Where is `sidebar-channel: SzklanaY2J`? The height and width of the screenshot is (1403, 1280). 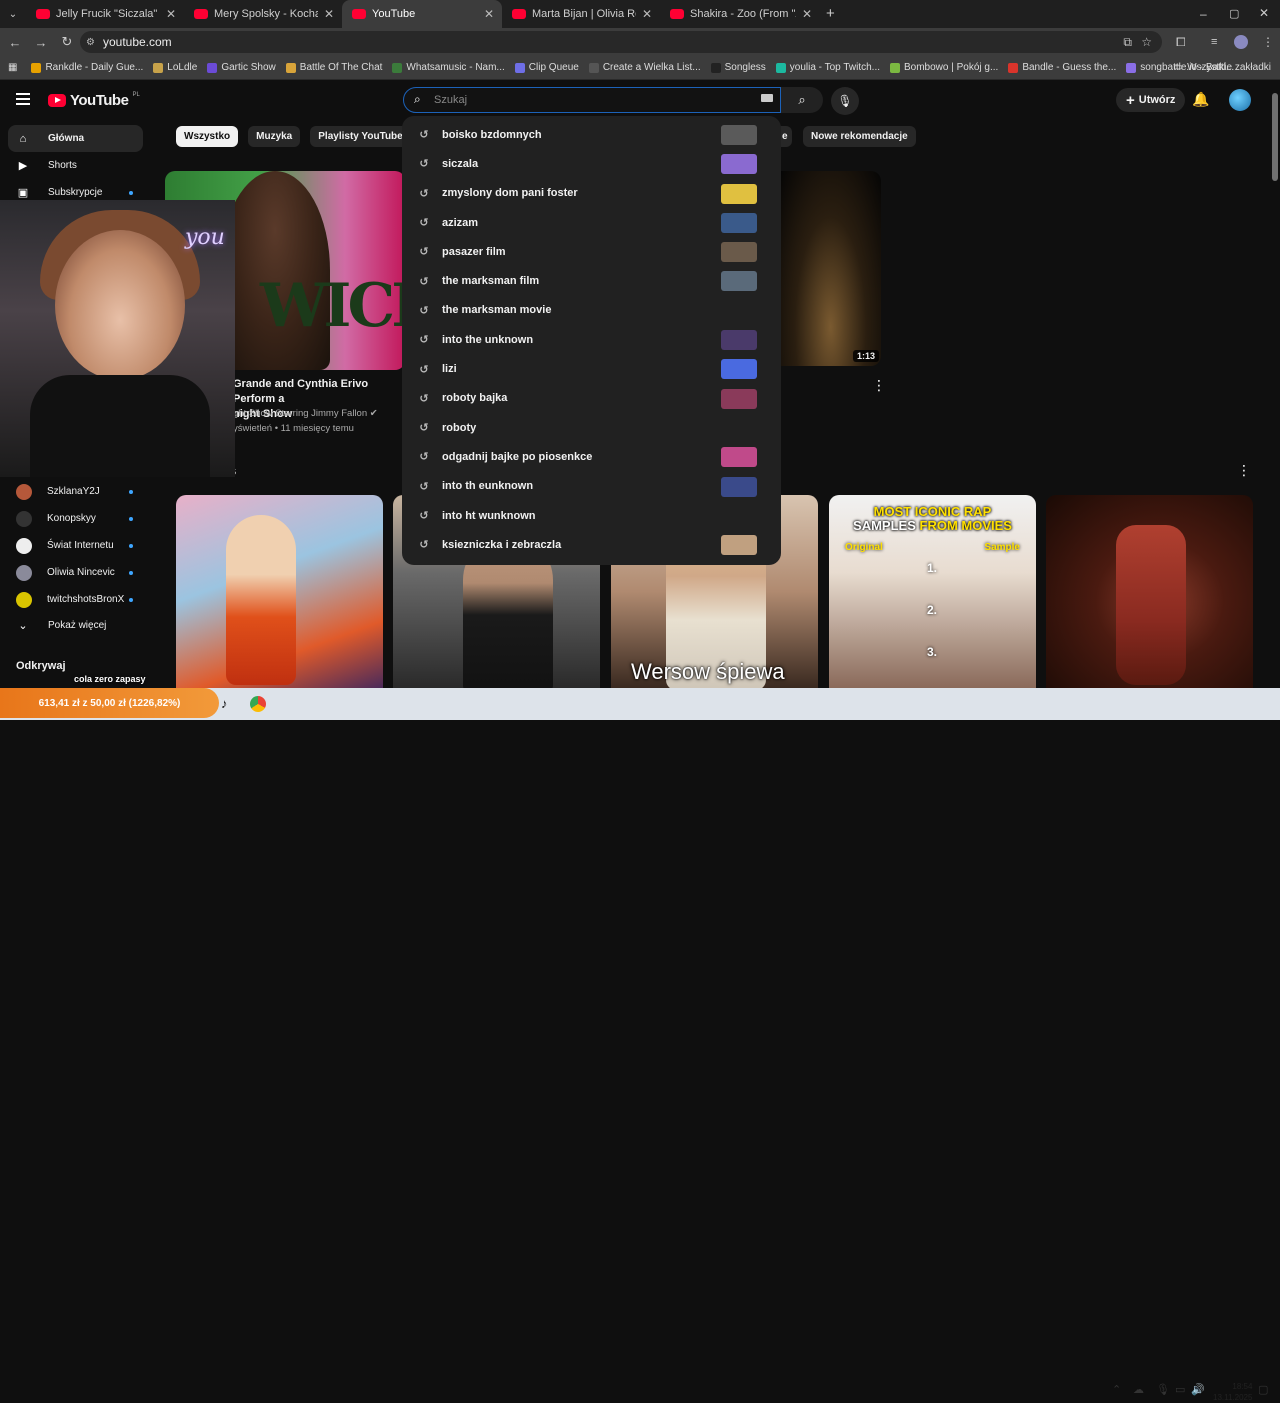 sidebar-channel: SzklanaY2J is located at coordinates (75, 491).